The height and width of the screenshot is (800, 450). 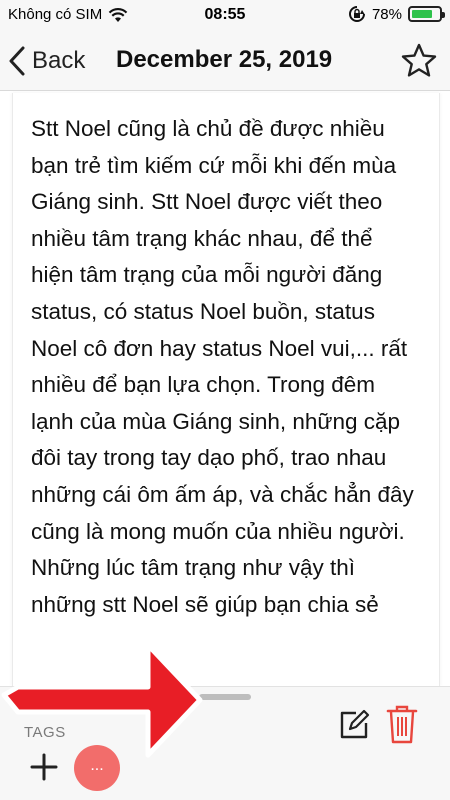 I want to click on nav-bar: Back December 25, 2019, so click(x=225, y=61).